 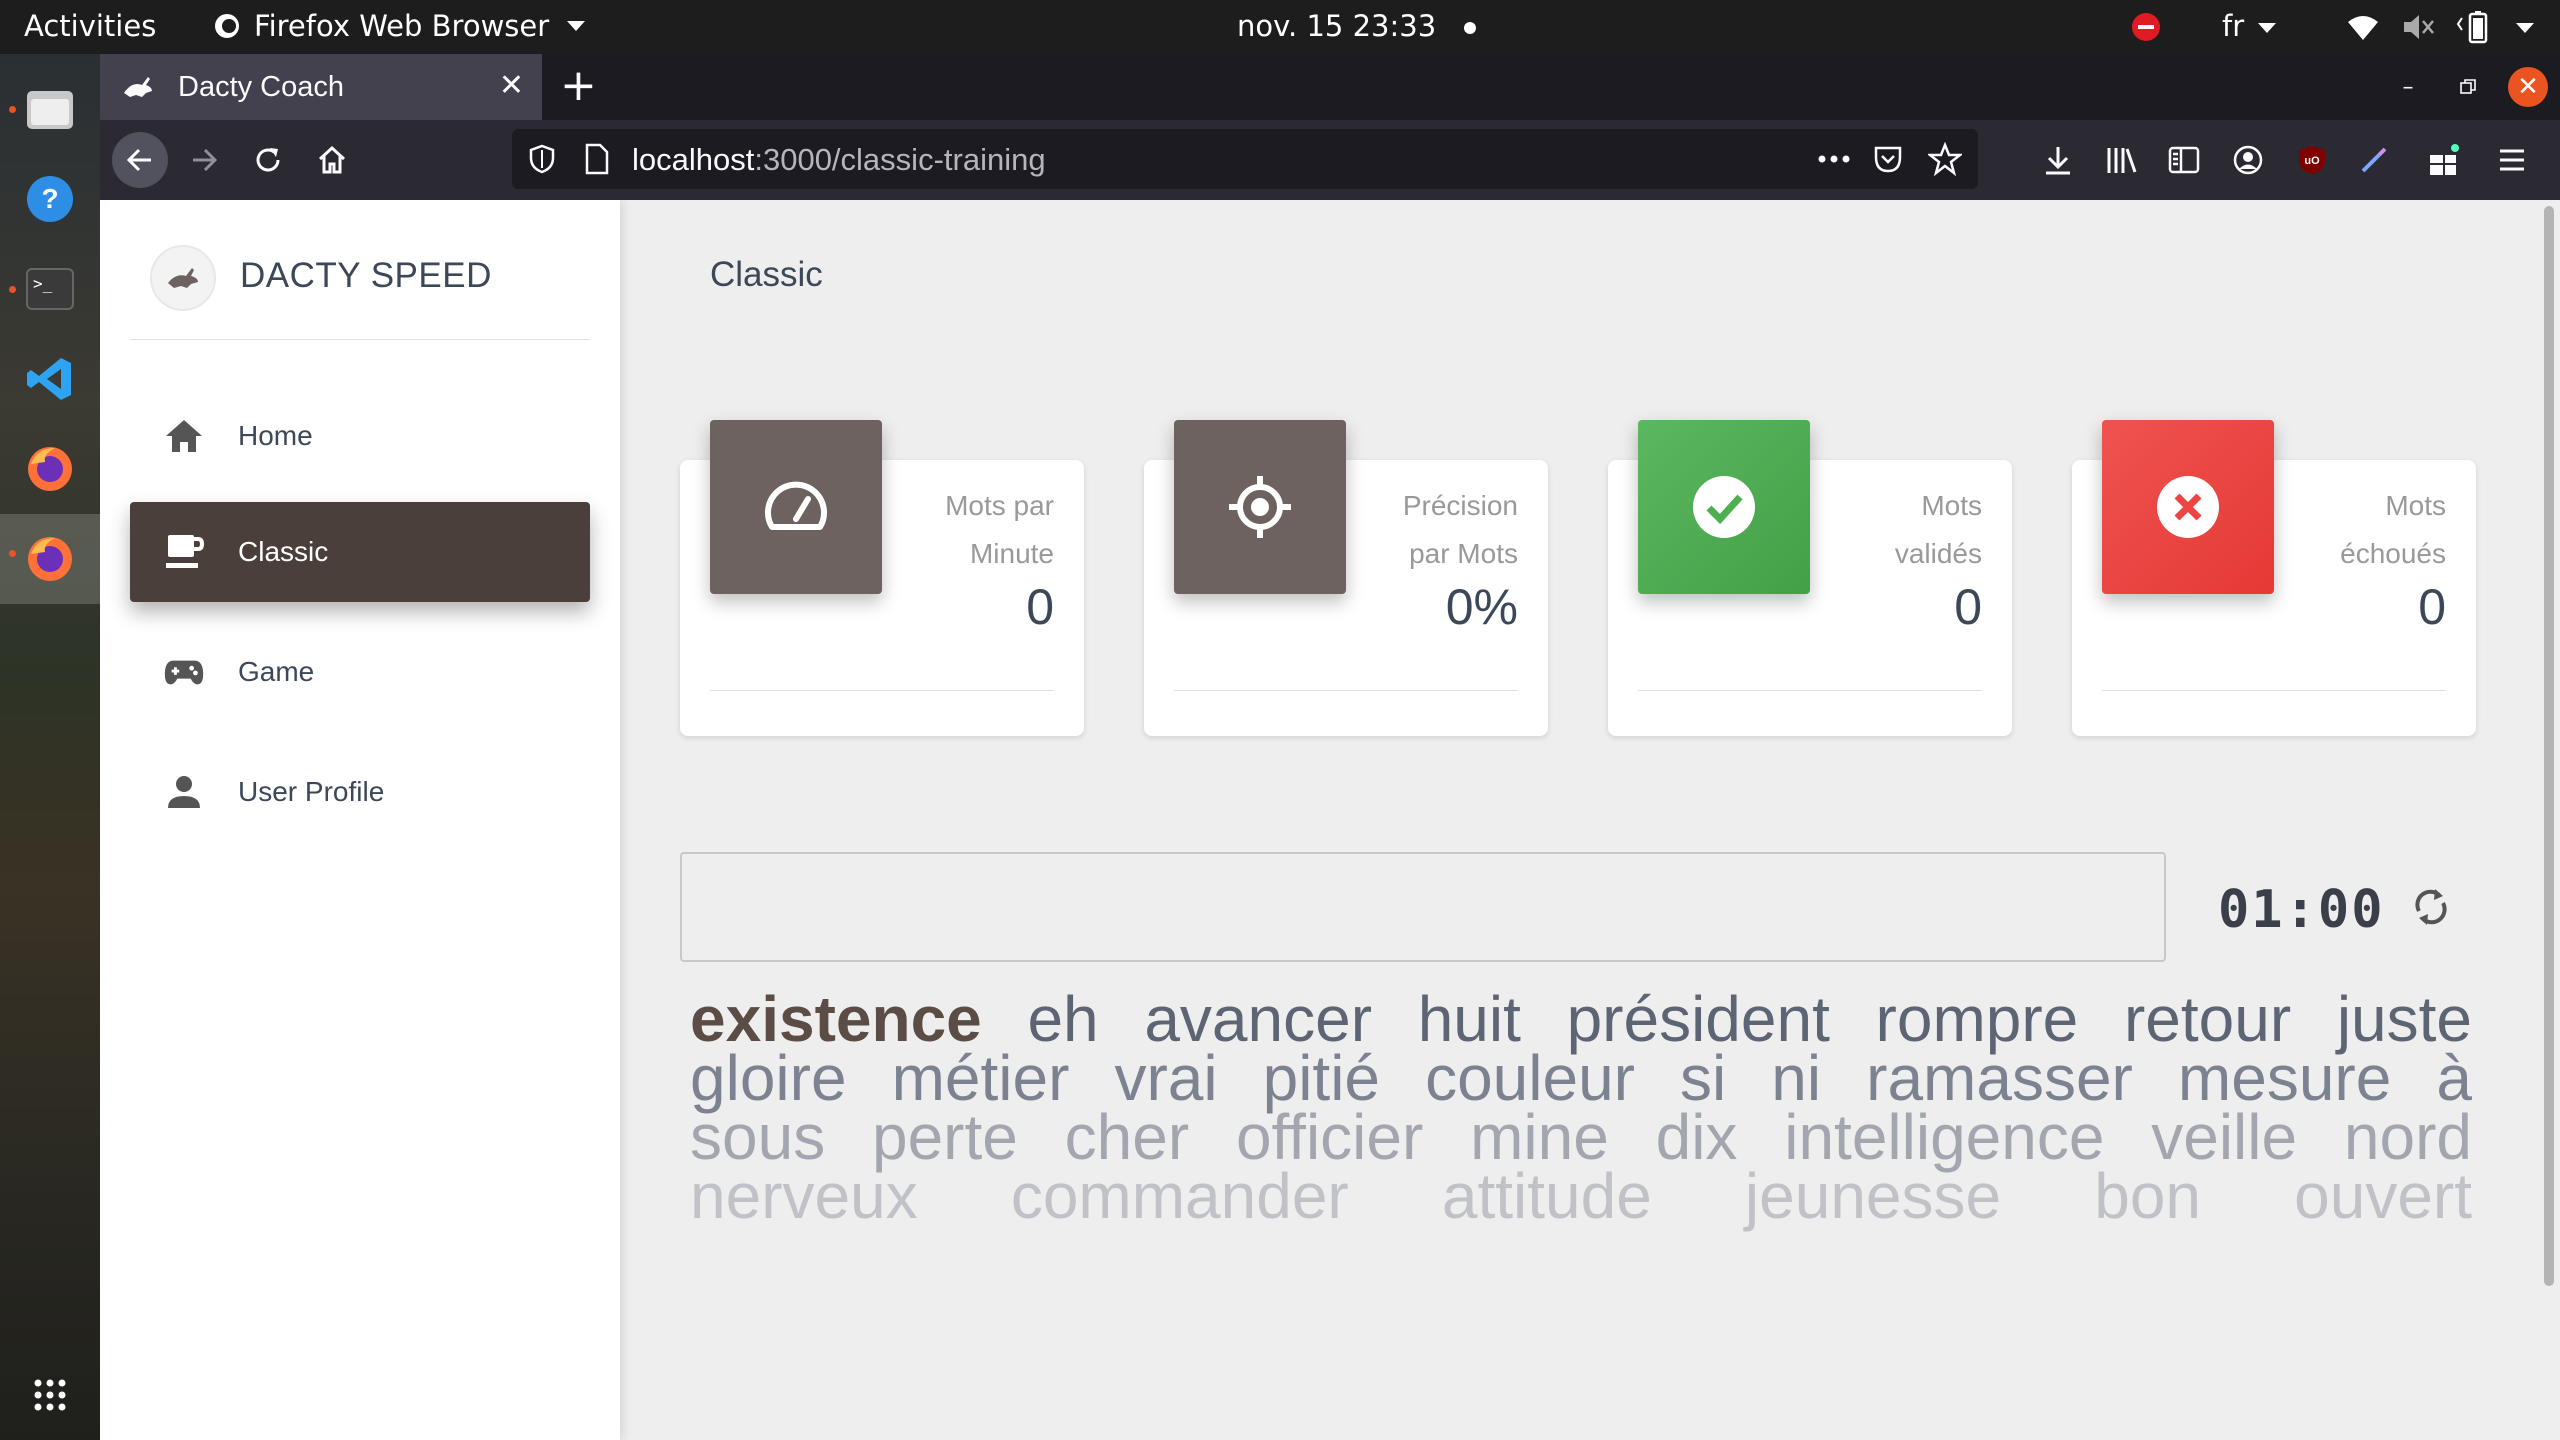 I want to click on dock-vscode, so click(x=50, y=379).